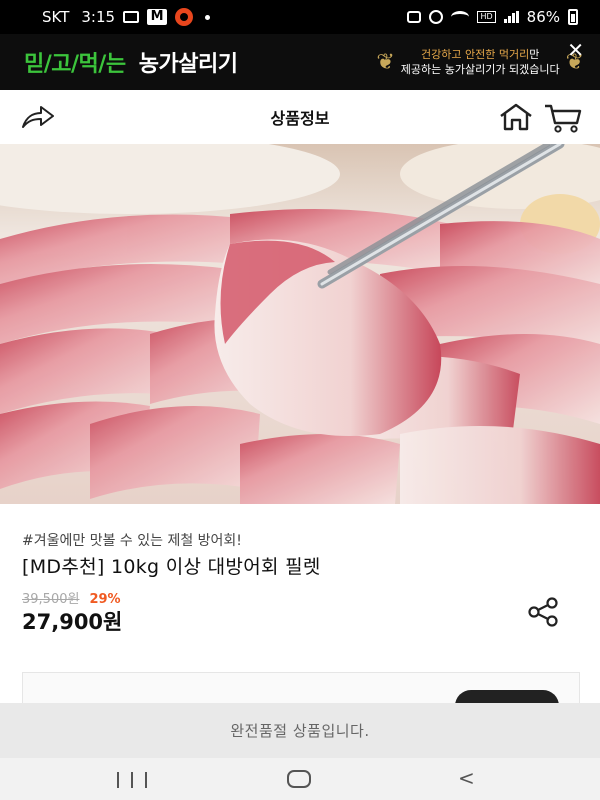 Image resolution: width=600 pixels, height=800 pixels. What do you see at coordinates (486, 17) in the screenshot?
I see `hd-voice-icon: HD` at bounding box center [486, 17].